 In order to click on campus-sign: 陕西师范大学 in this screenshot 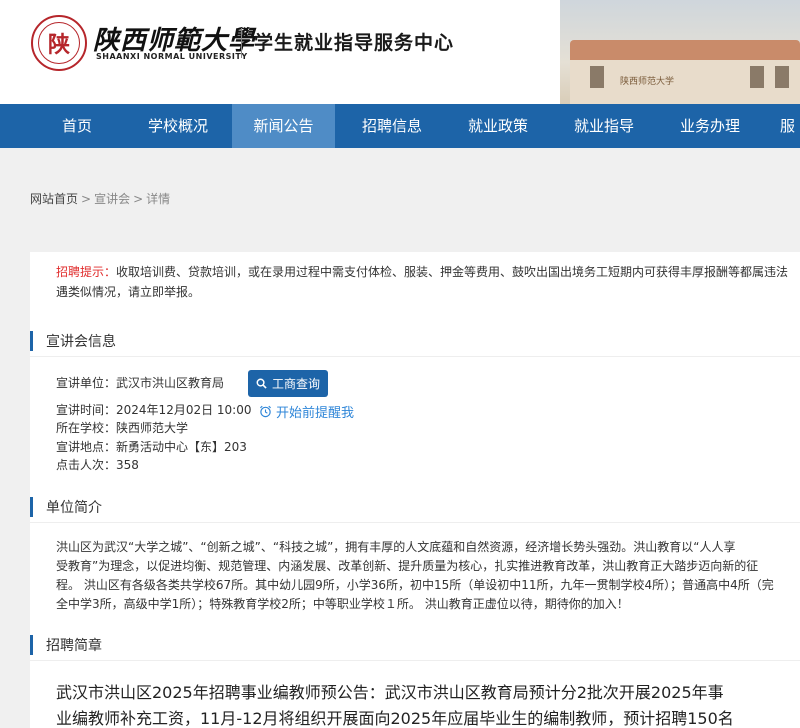, I will do `click(647, 82)`.